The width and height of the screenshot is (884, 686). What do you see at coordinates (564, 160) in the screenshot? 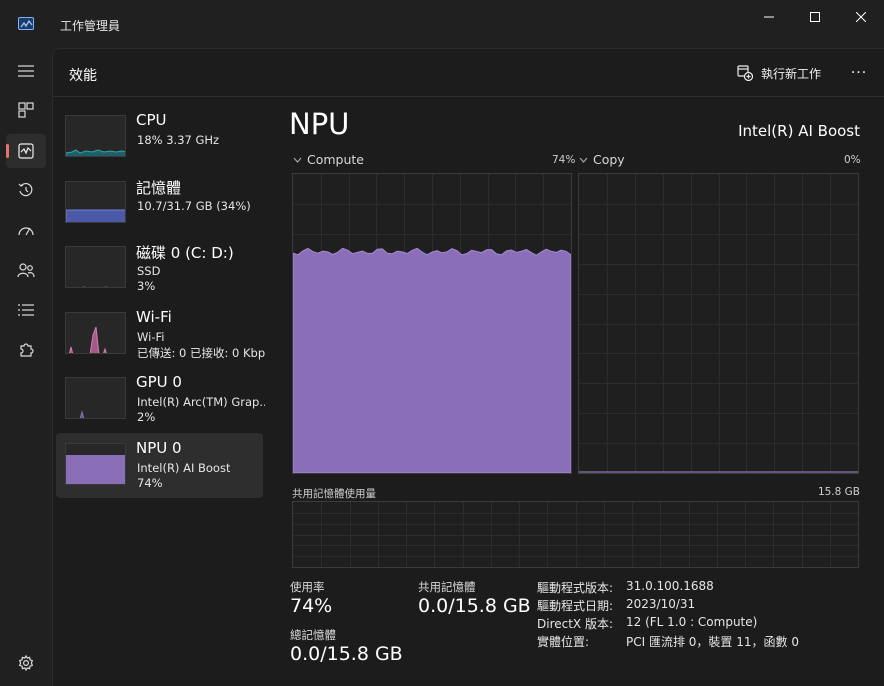
I see `compute-graph-percent: 74%` at bounding box center [564, 160].